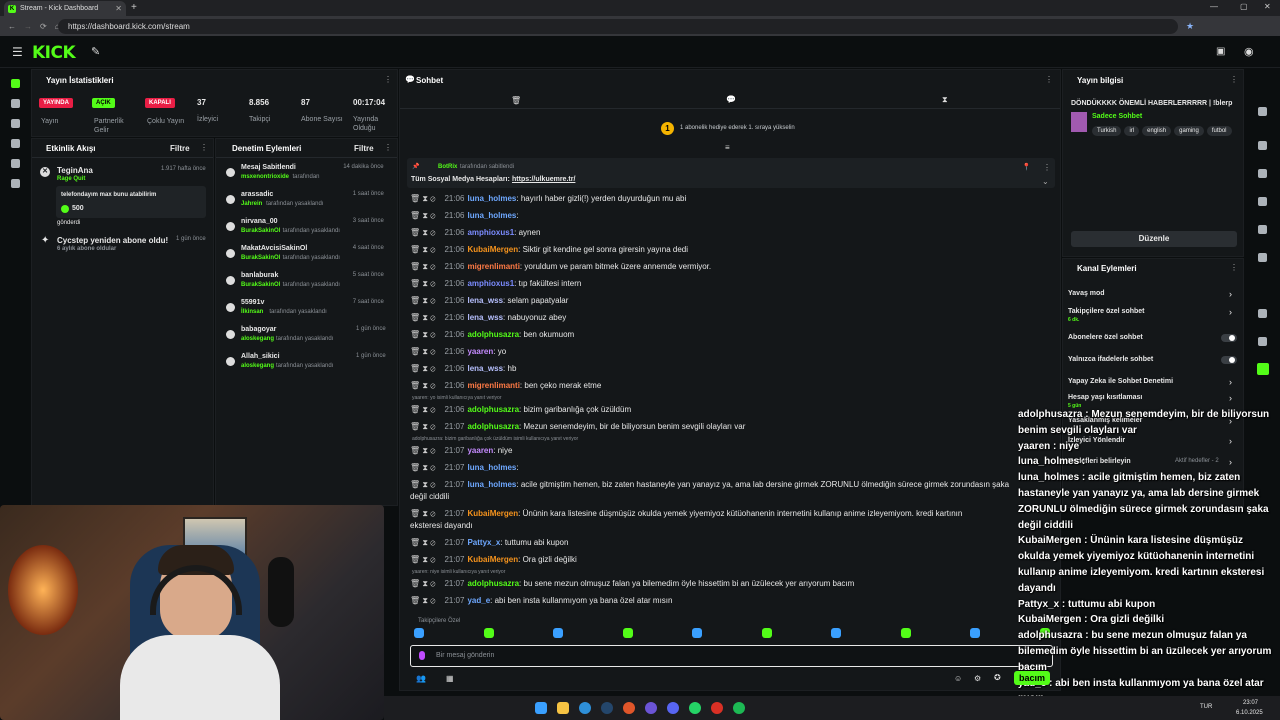 This screenshot has width=1280, height=720. Describe the element at coordinates (458, 352) in the screenshot. I see `chat-message: 🗑 ⧗ ⊘ 21:06 yaaren: yo` at that location.